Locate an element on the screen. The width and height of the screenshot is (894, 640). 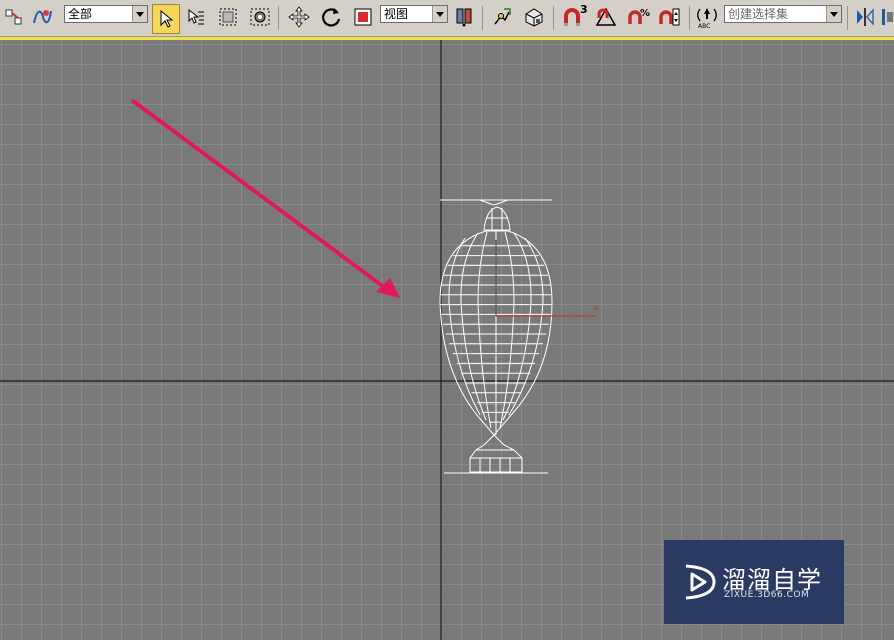
edit-named-selection-icon: ABC is located at coordinates (707, 18).